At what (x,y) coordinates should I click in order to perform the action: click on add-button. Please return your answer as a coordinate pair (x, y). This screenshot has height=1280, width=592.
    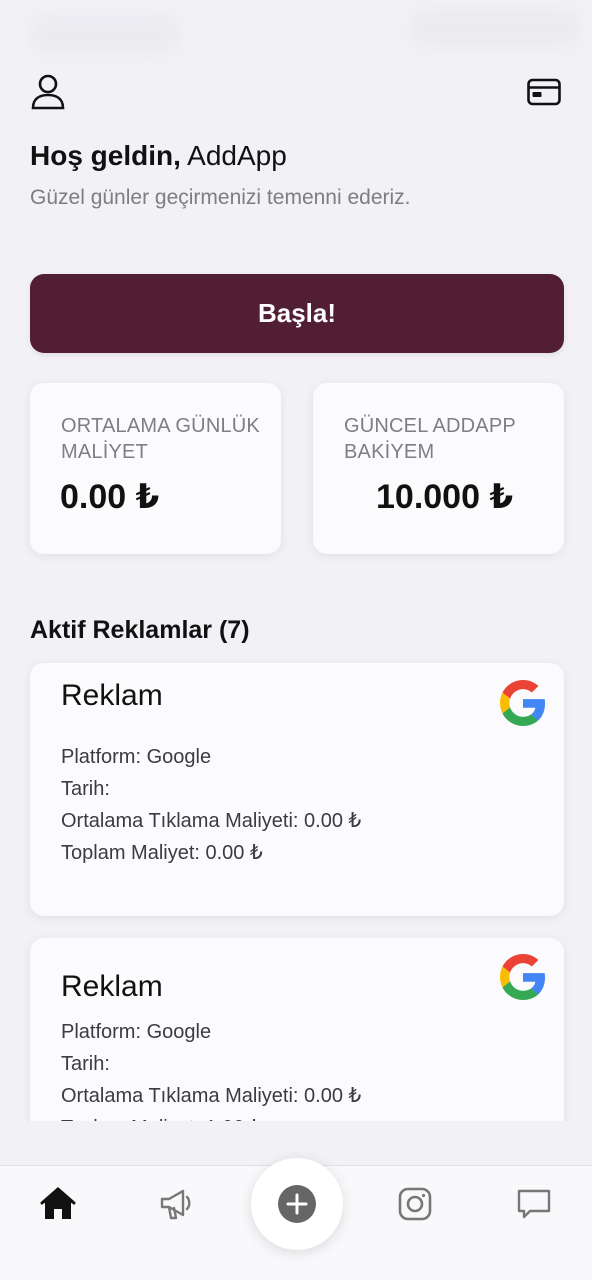
    Looking at the image, I should click on (297, 1204).